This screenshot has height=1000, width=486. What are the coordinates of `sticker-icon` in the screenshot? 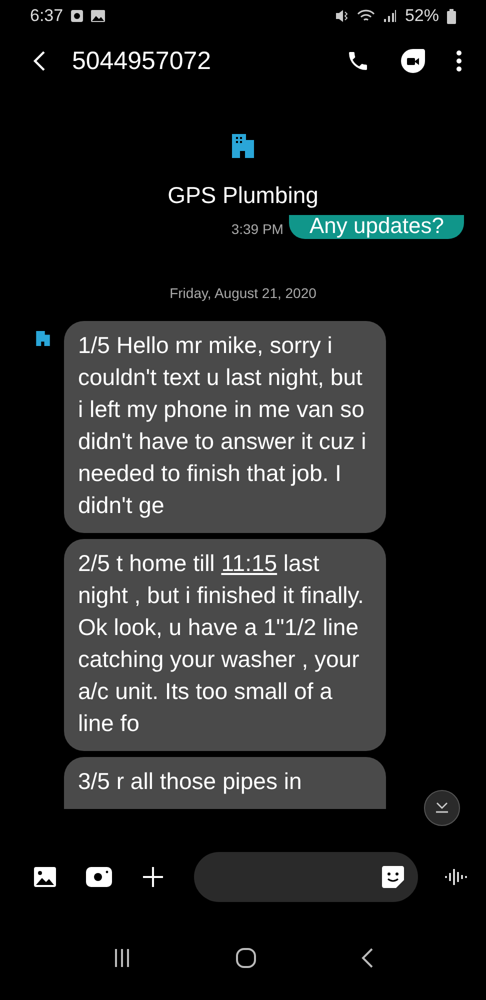 It's located at (393, 877).